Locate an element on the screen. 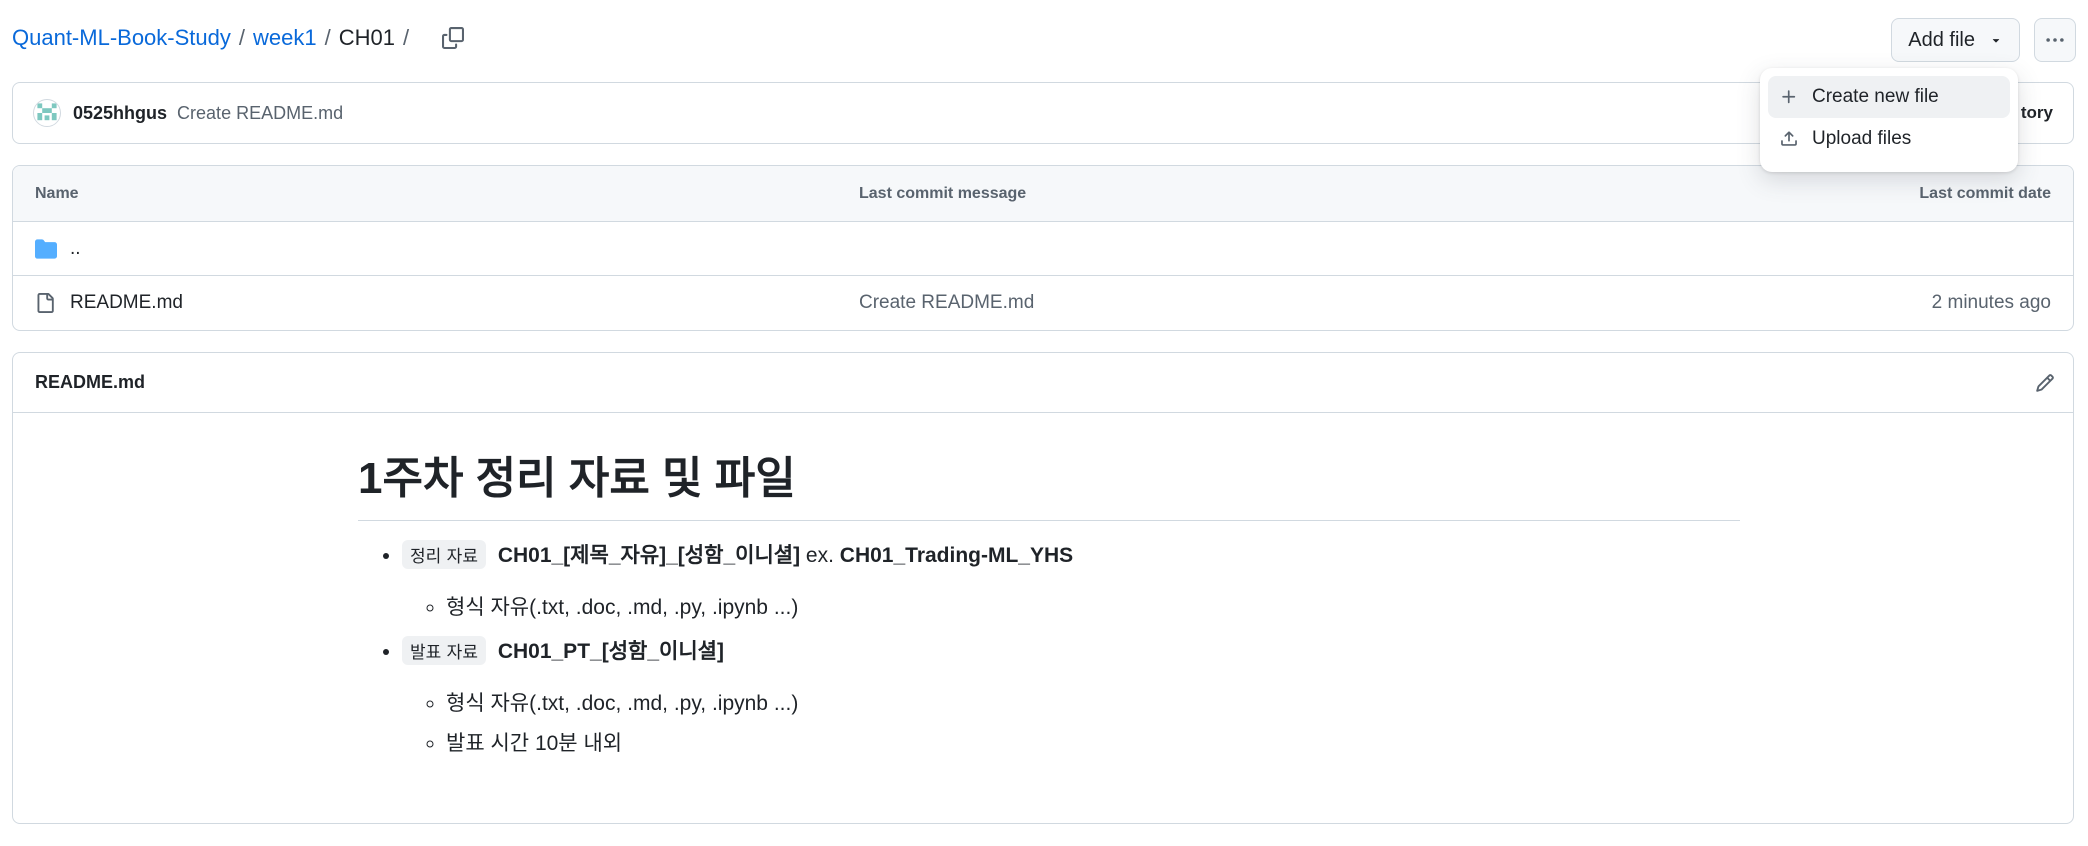  edit-readme-button is located at coordinates (2045, 383).